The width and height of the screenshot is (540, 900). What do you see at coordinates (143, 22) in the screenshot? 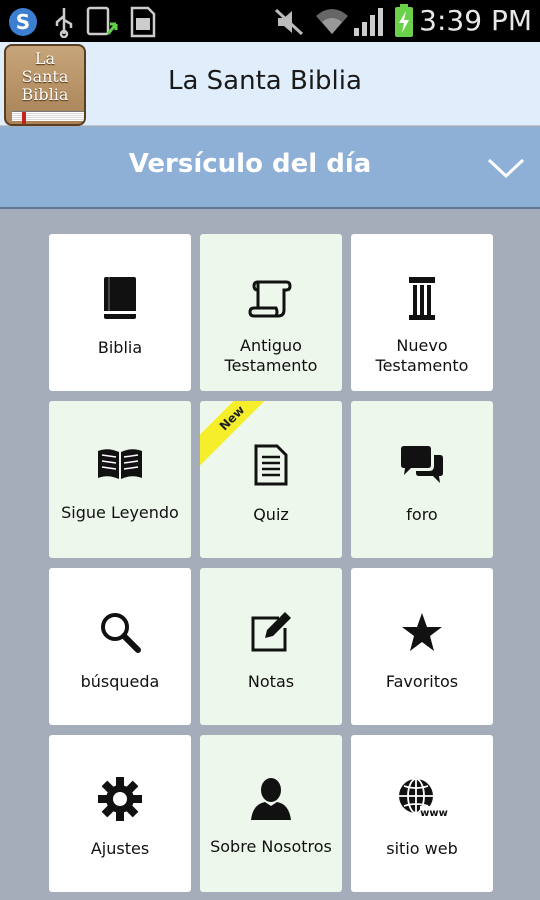
I see `sd-card-icon` at bounding box center [143, 22].